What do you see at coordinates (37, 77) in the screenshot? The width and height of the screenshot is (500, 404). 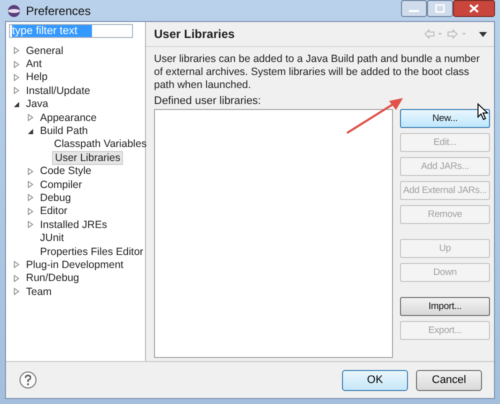 I see `tree-item: Help` at bounding box center [37, 77].